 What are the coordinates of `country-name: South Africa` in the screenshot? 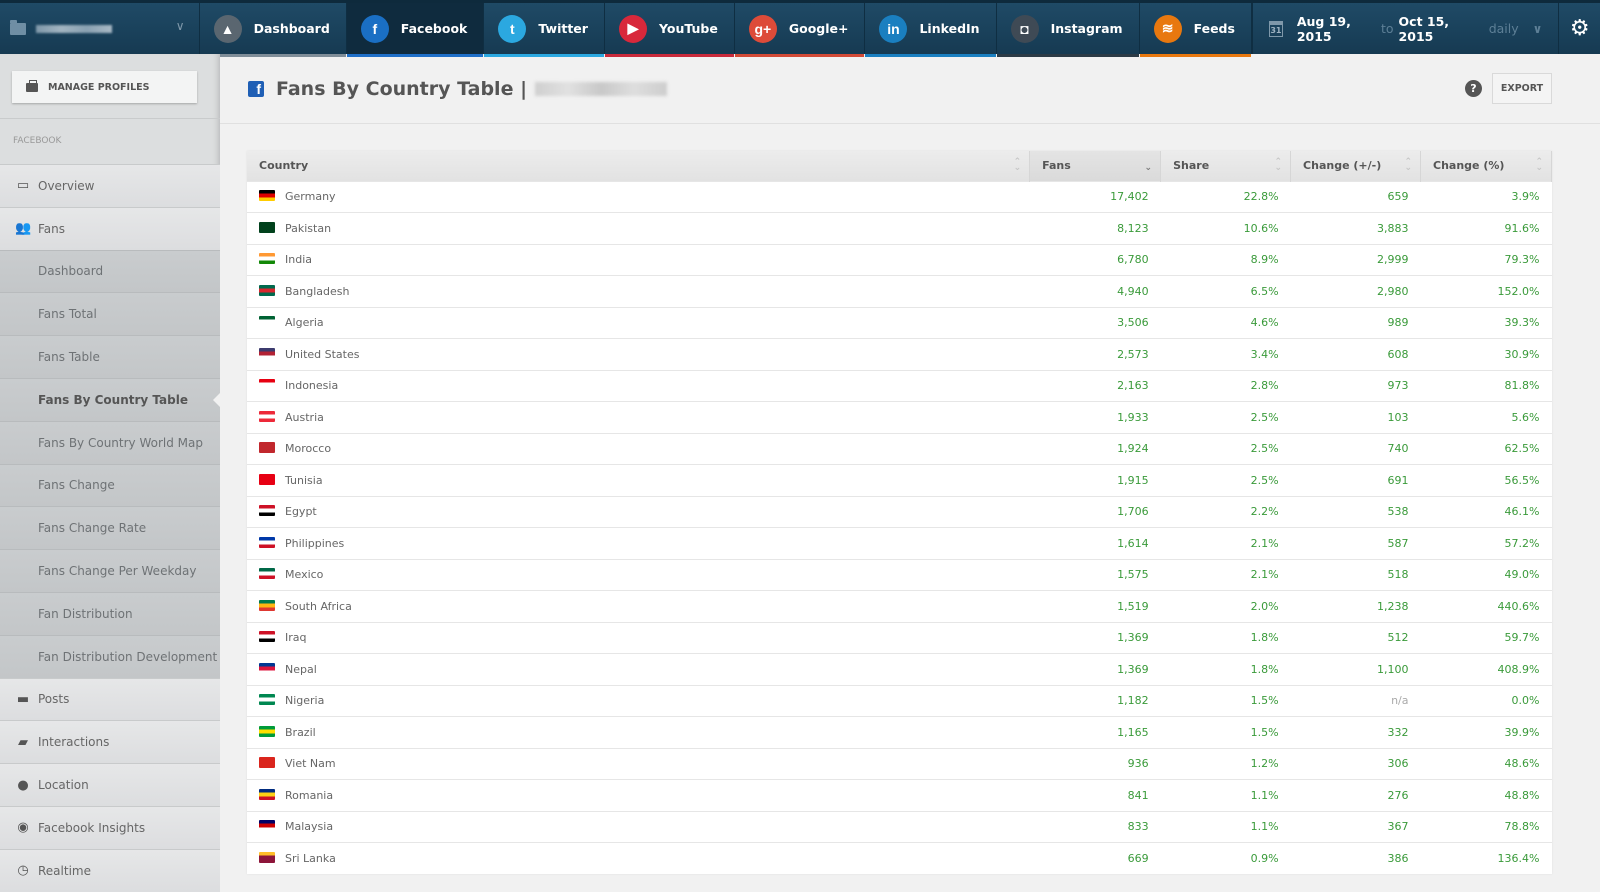 It's located at (318, 606).